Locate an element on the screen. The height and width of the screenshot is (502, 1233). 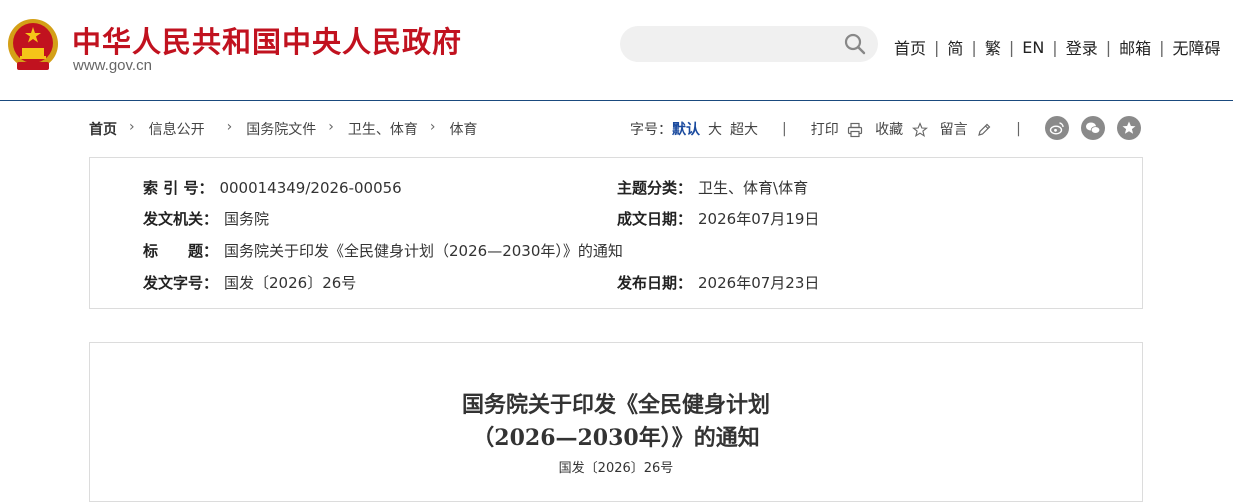
article-title-line2: （2026—2030年）》的通知 is located at coordinates (616, 438).